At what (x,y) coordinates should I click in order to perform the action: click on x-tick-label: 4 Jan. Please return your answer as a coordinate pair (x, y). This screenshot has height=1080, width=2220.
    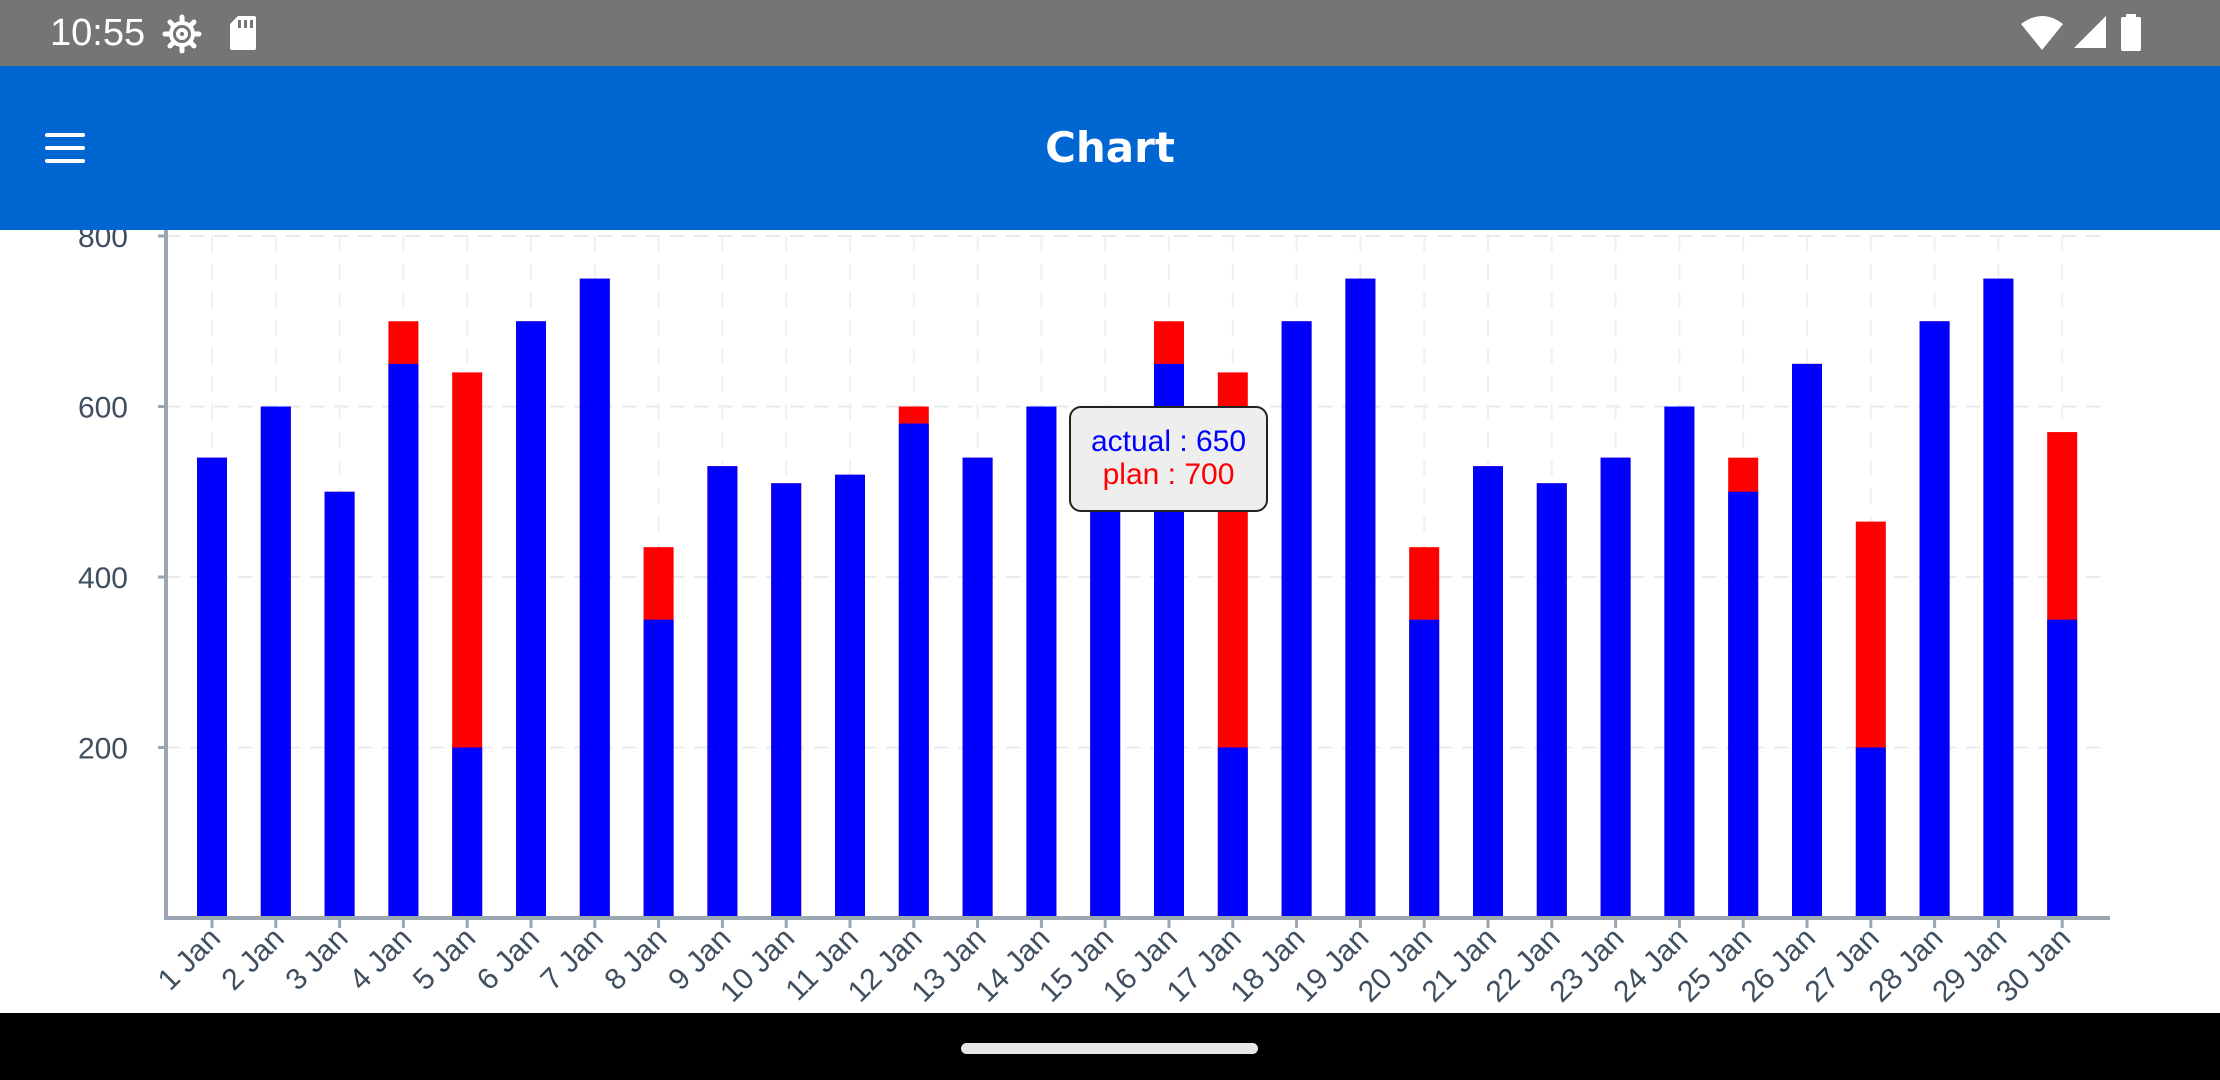
    Looking at the image, I should click on (380, 959).